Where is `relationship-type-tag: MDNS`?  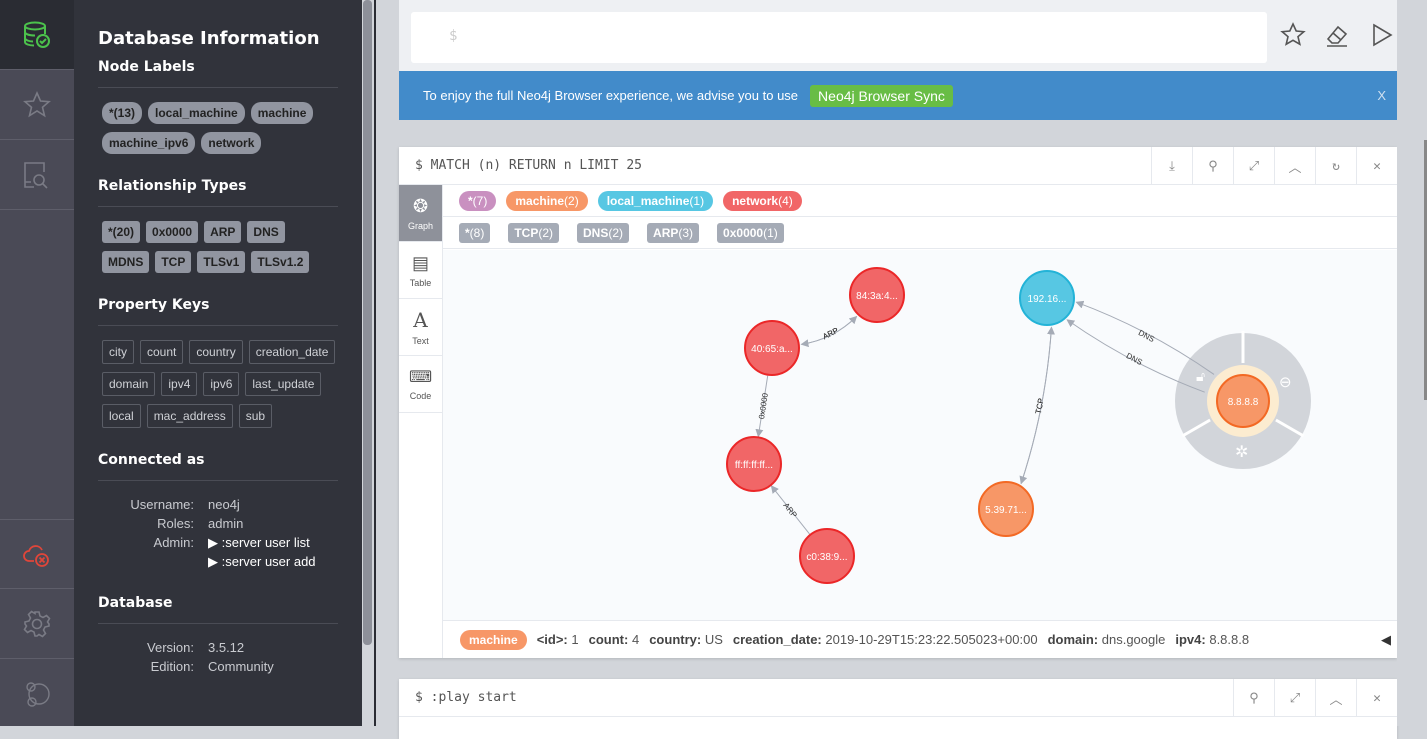 relationship-type-tag: MDNS is located at coordinates (126, 262).